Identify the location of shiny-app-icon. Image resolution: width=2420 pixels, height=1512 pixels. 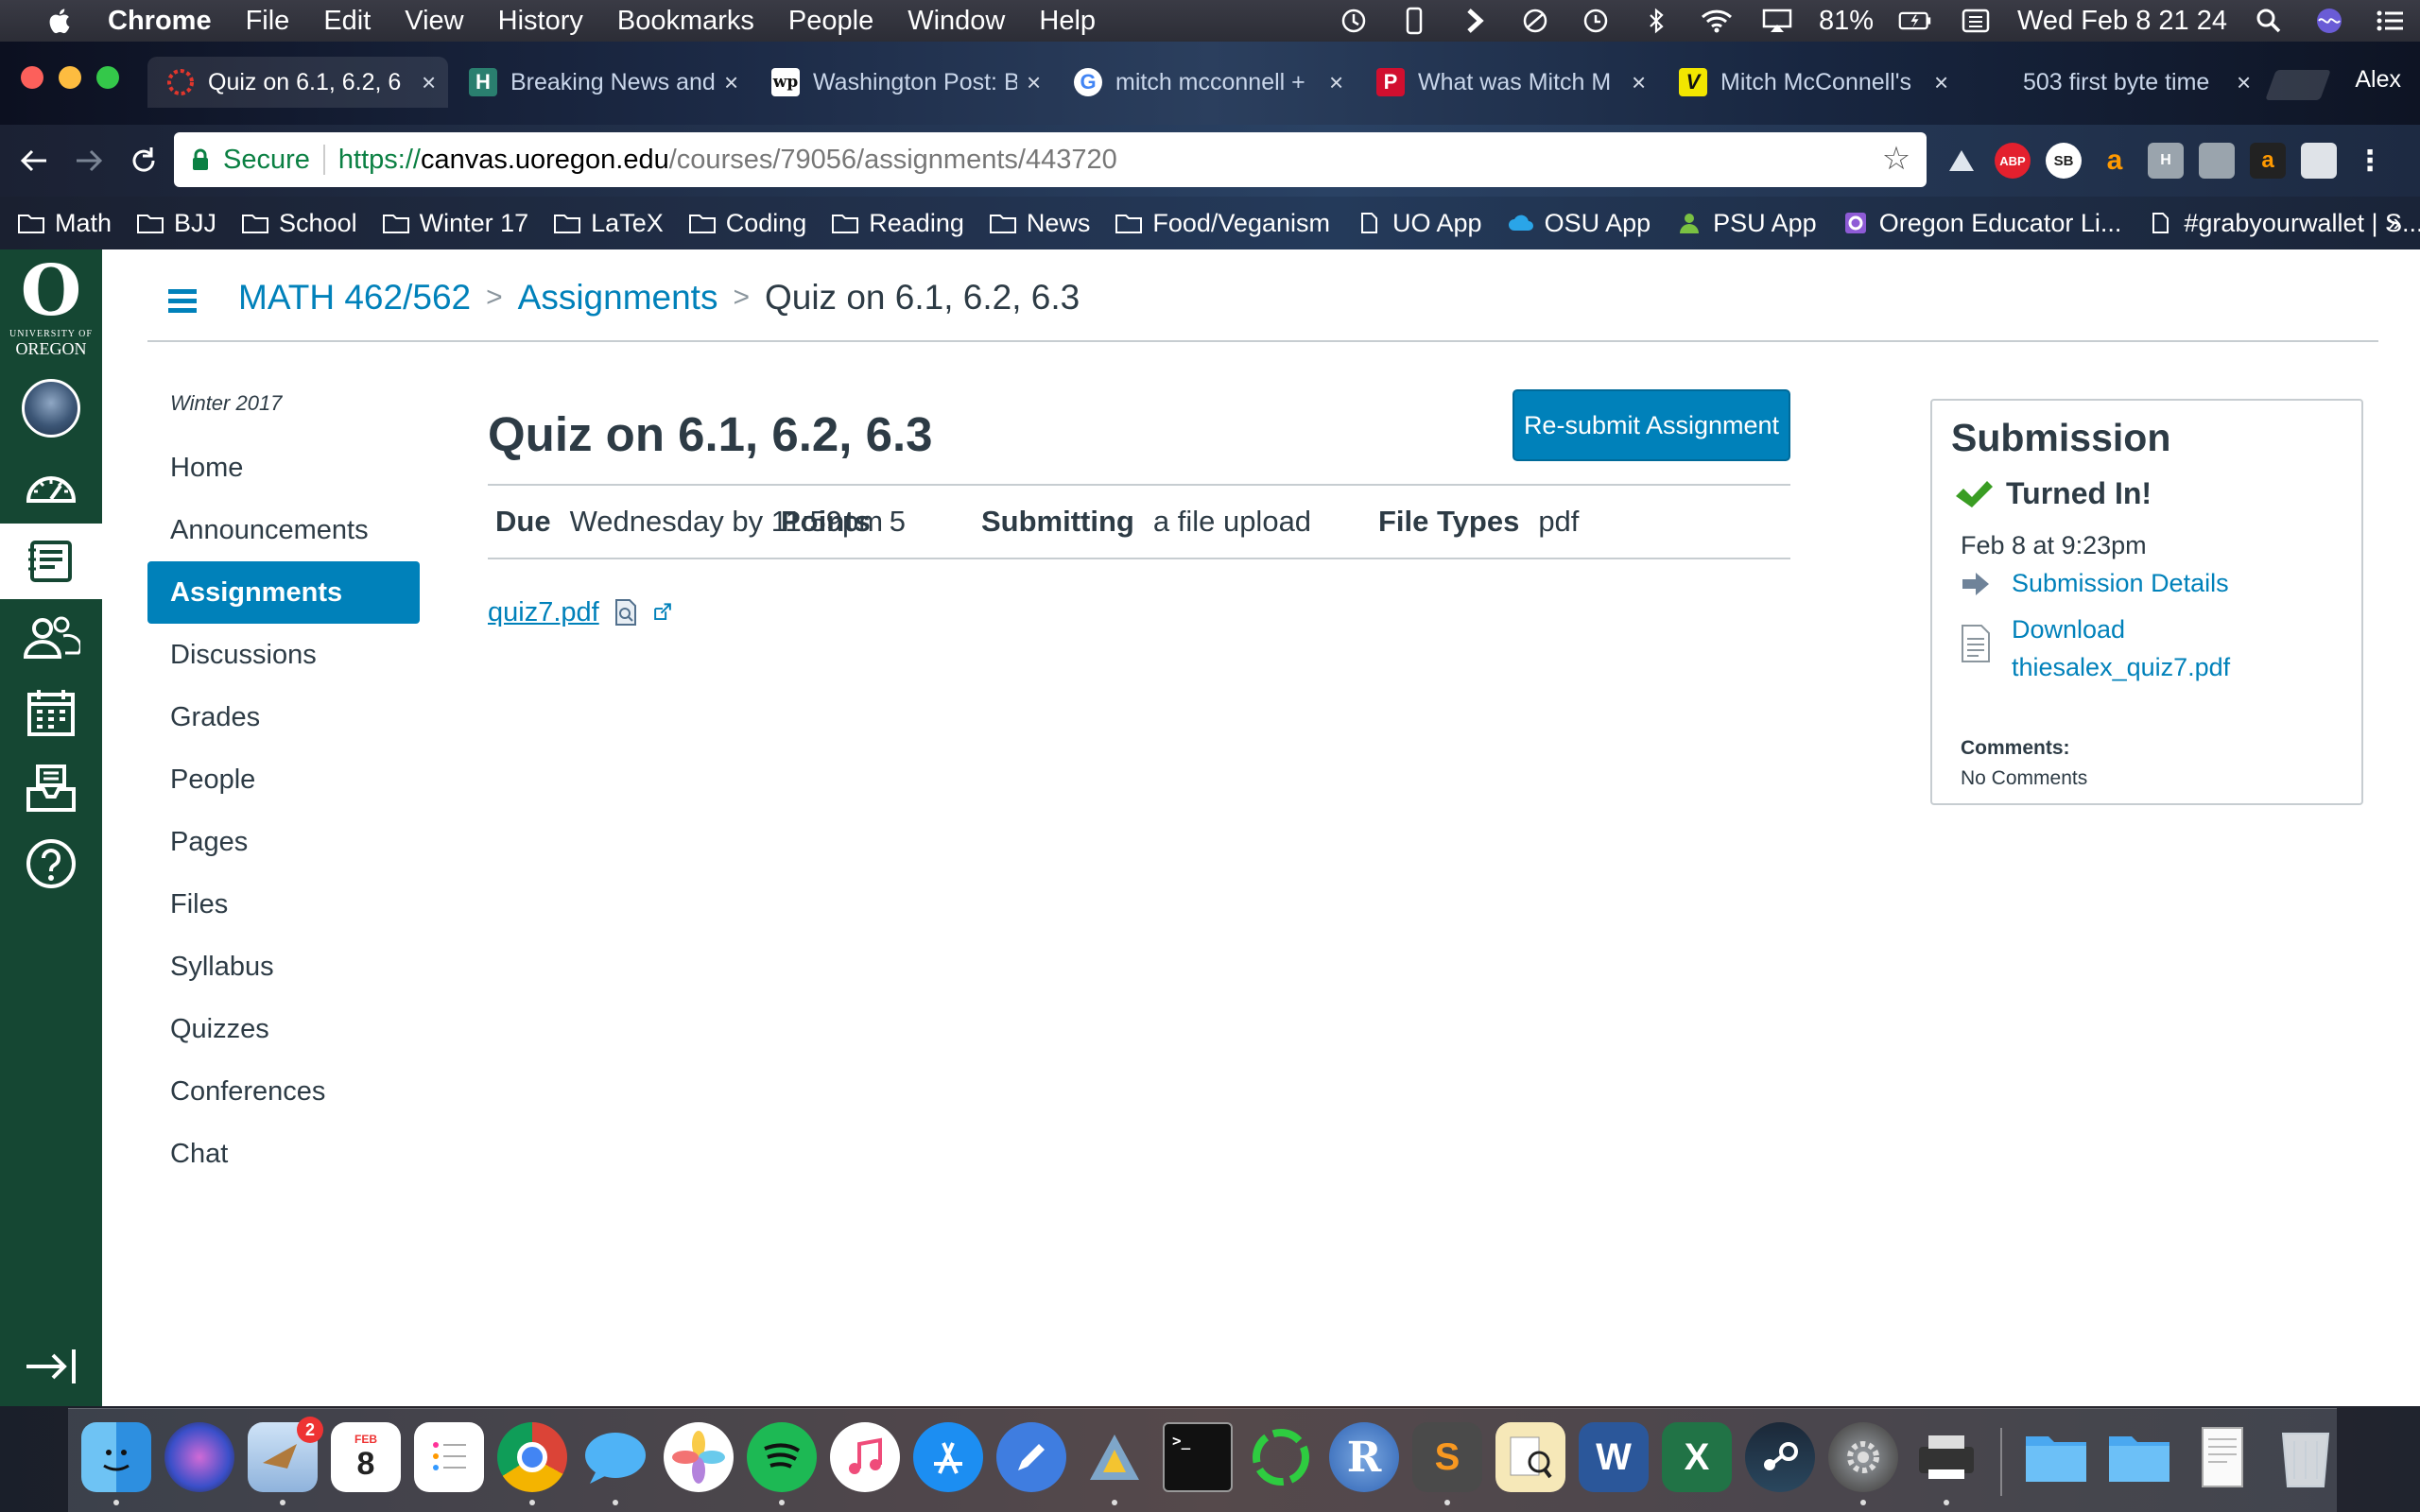
(1281, 1457).